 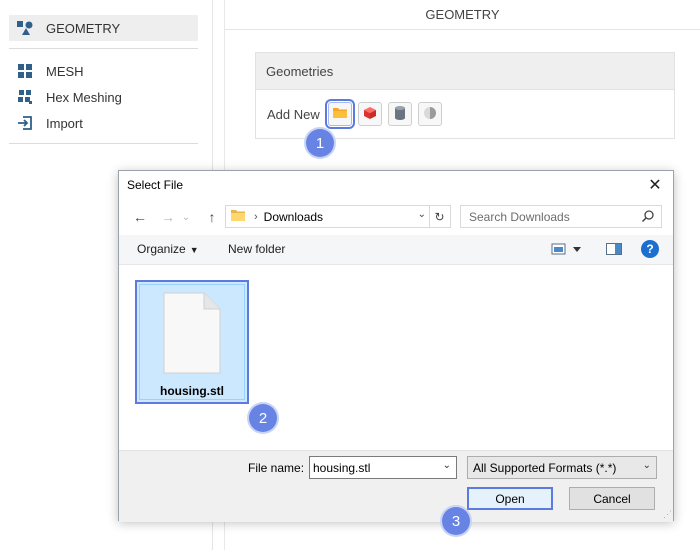 What do you see at coordinates (566, 250) in the screenshot?
I see `change-view-icon` at bounding box center [566, 250].